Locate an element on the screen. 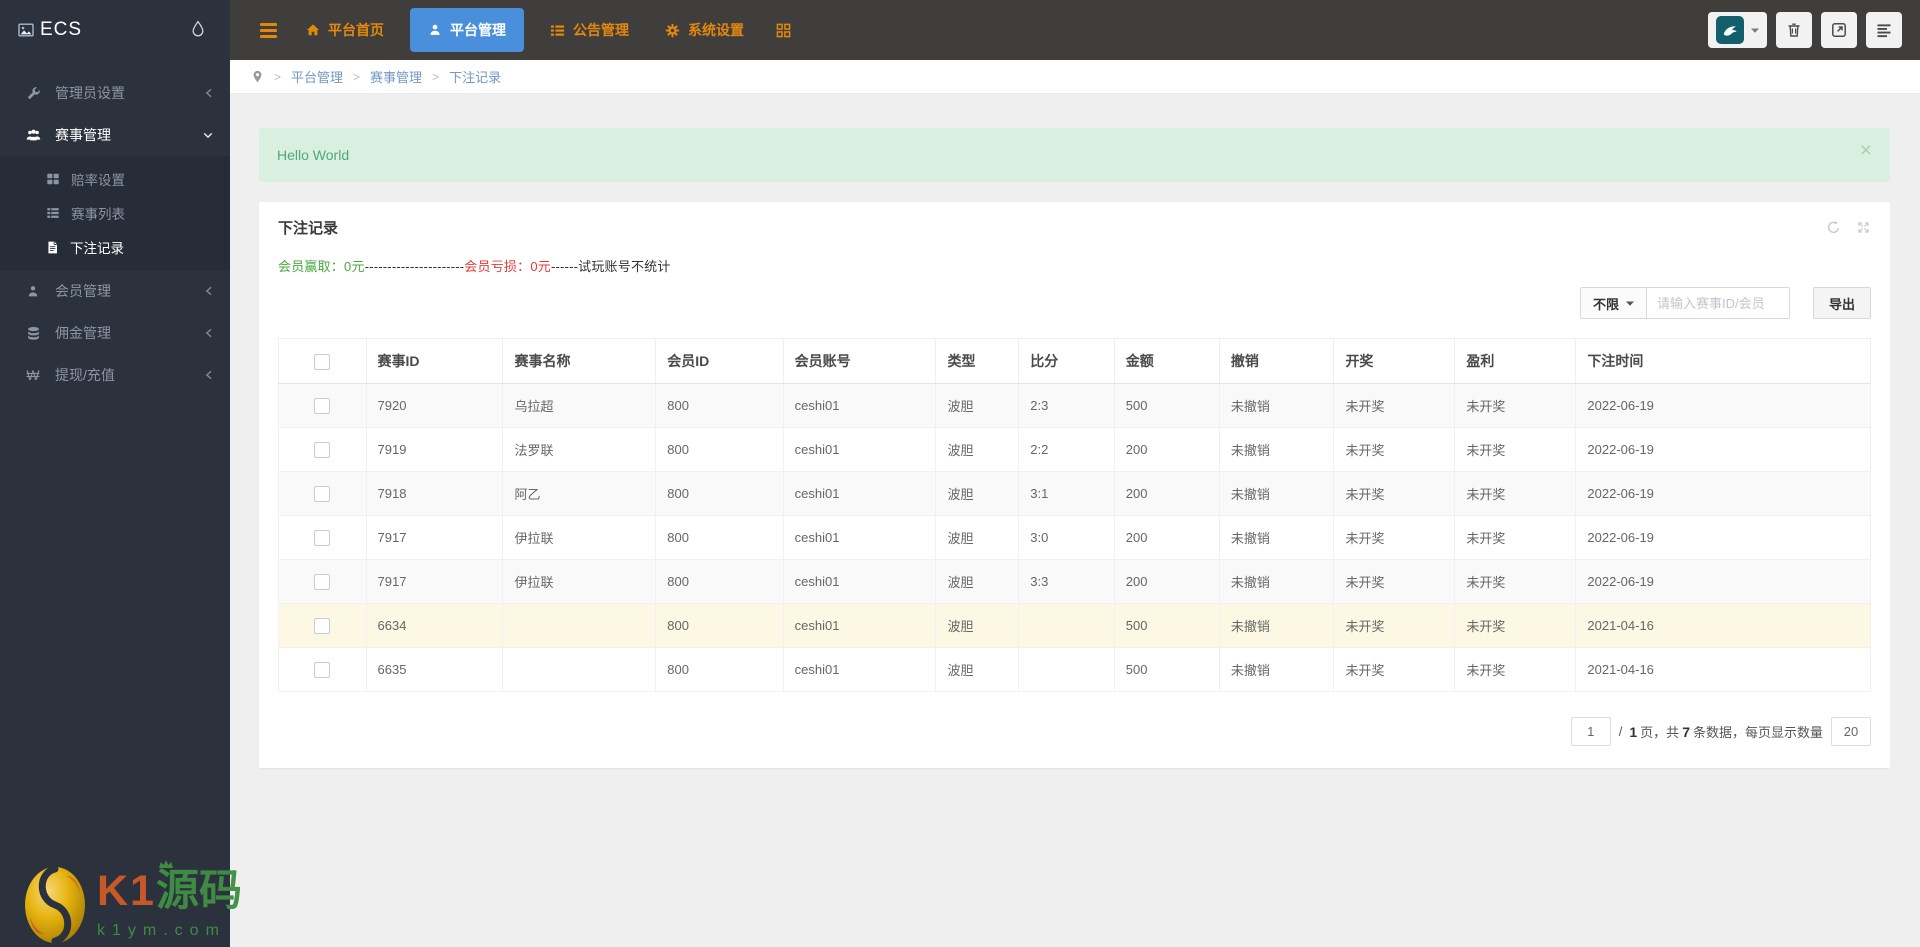 The image size is (1920, 947). sidebar-toggle-icon is located at coordinates (268, 30).